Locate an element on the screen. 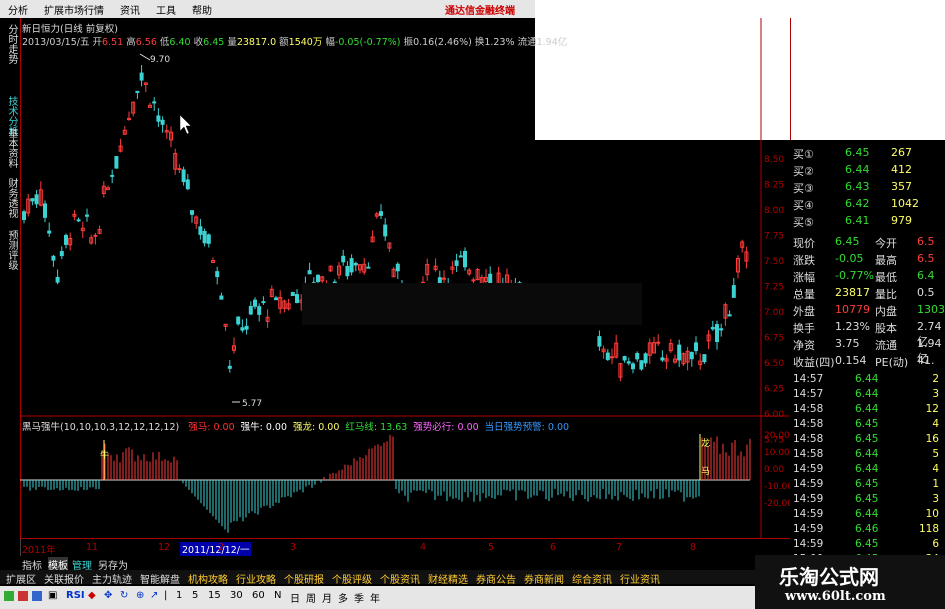 The image size is (945, 609). indicator-tick: -10.00 is located at coordinates (778, 487).